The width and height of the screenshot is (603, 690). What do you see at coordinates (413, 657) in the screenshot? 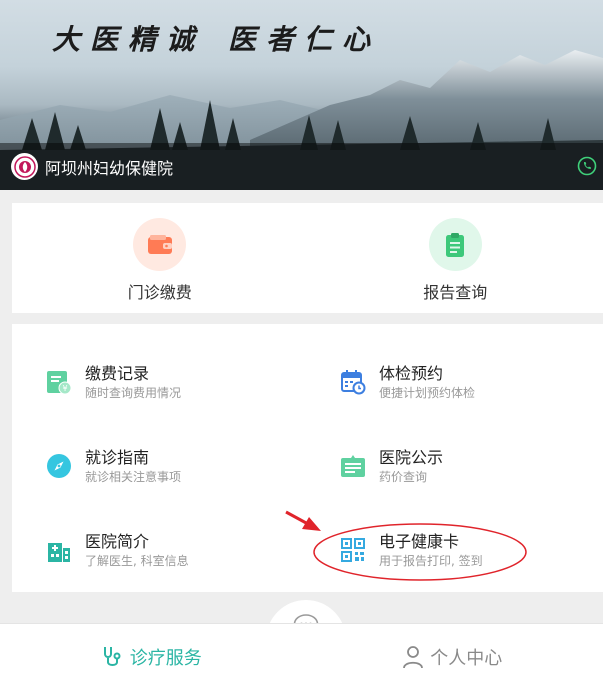
I see `user-icon` at bounding box center [413, 657].